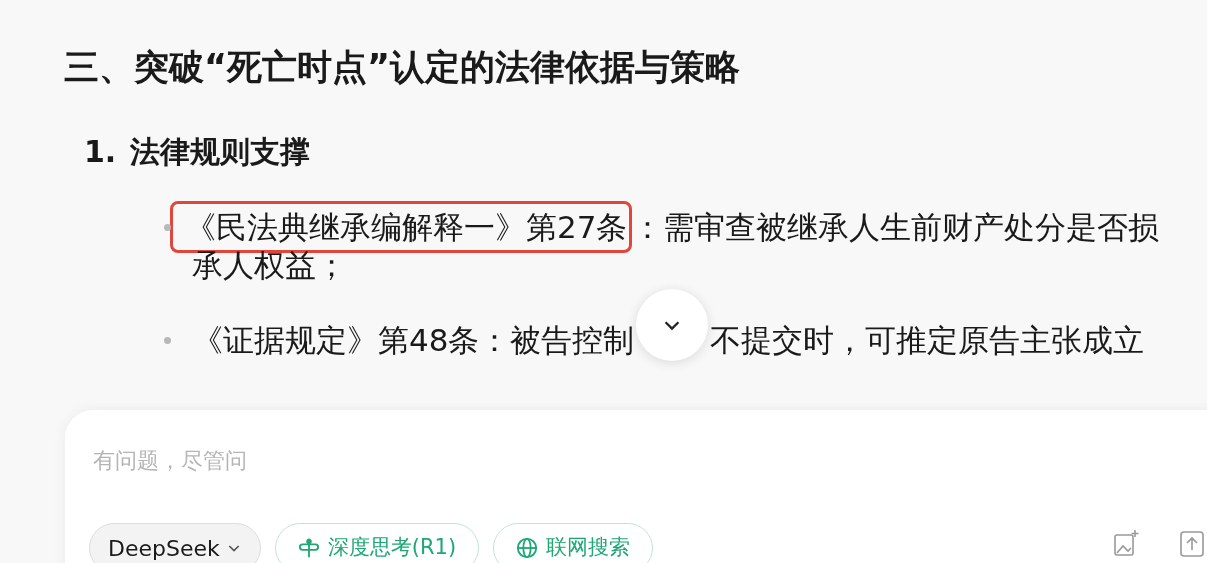 The image size is (1207, 563). Describe the element at coordinates (402, 67) in the screenshot. I see `section-heading: 三、突破“死亡时点”认定的法律依据与策略` at that location.